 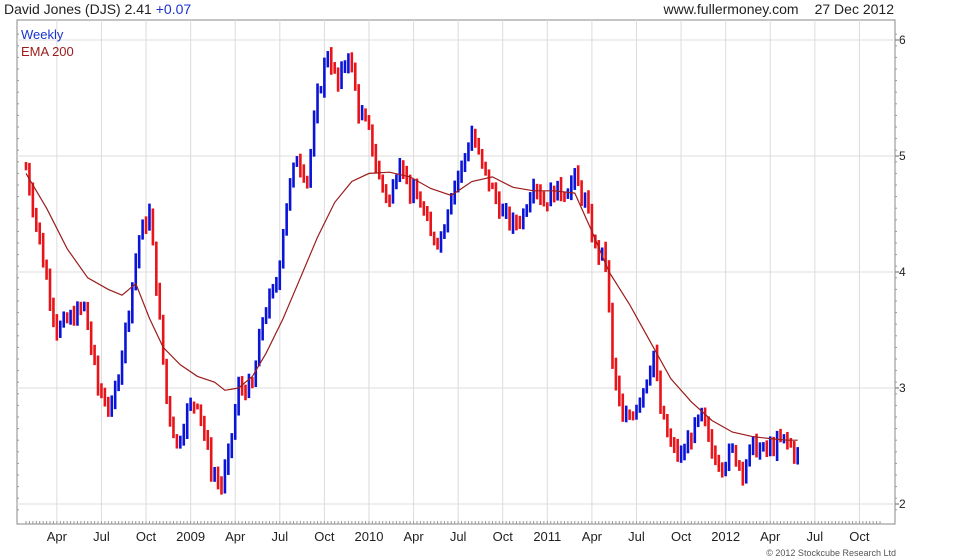 What do you see at coordinates (458, 536) in the screenshot?
I see `x-tick-label: Jul` at bounding box center [458, 536].